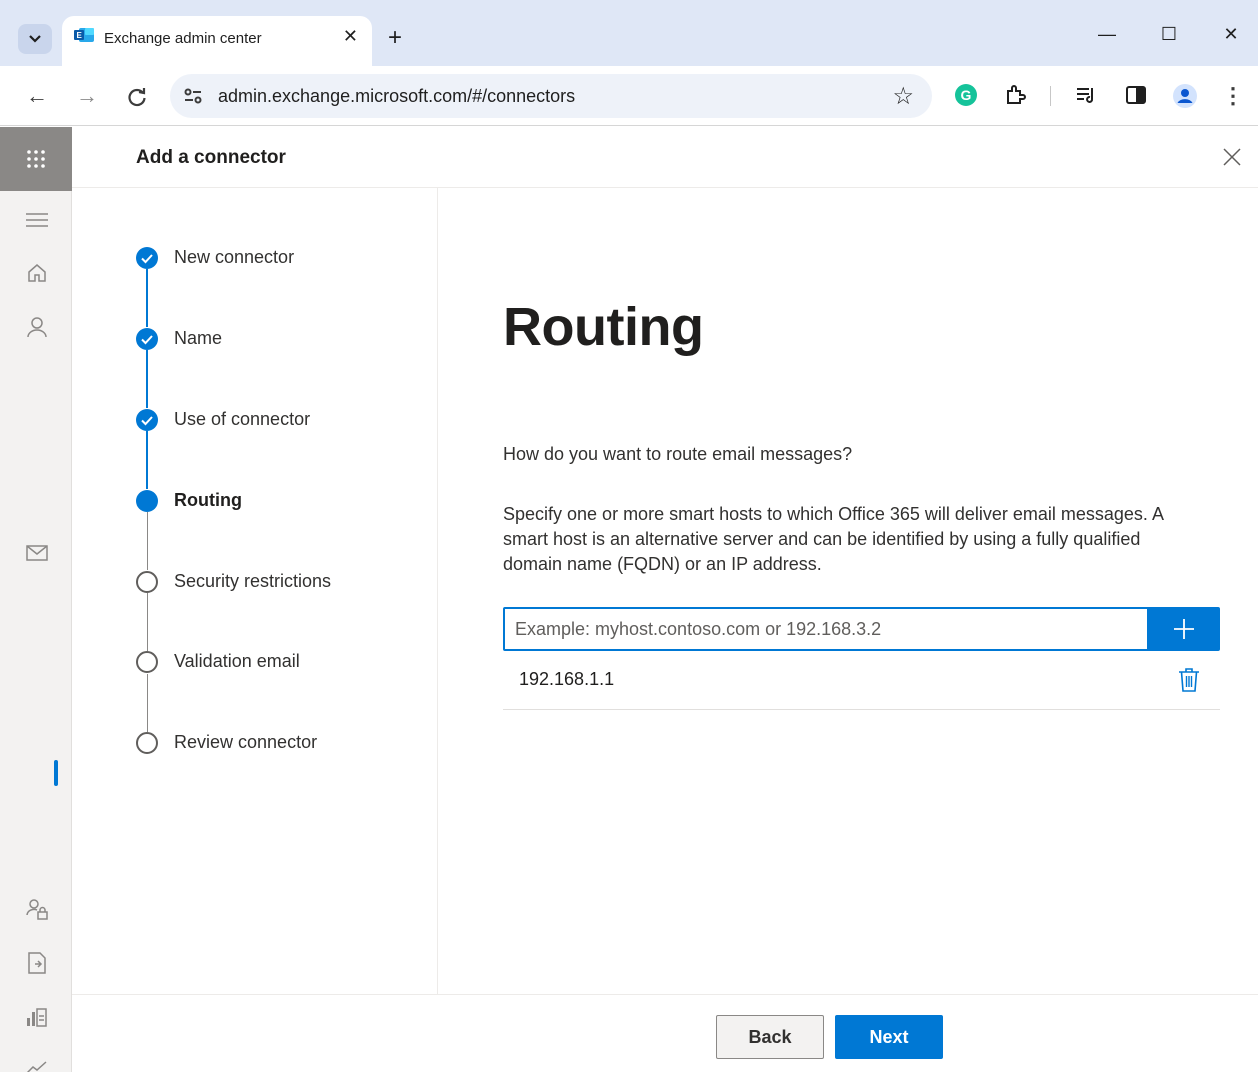  I want to click on grammarly-icon: G, so click(966, 95).